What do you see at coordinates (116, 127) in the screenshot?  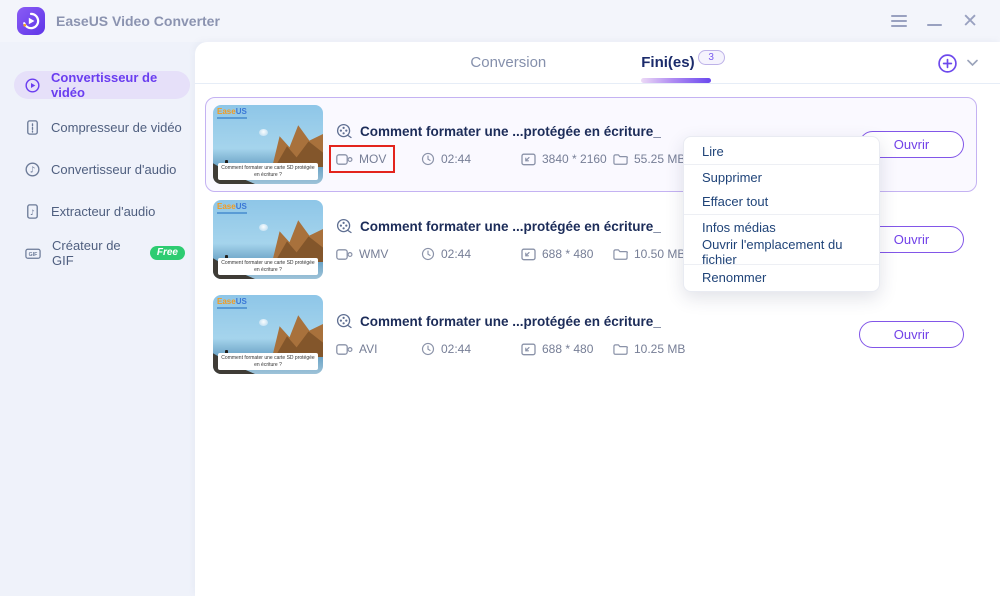 I see `sidebar-item-label: Compresseur de vidéo` at bounding box center [116, 127].